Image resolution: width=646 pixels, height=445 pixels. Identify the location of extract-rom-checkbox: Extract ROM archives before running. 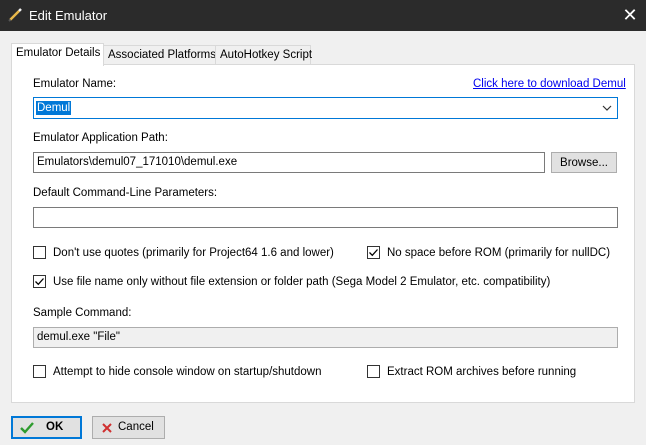
(471, 371).